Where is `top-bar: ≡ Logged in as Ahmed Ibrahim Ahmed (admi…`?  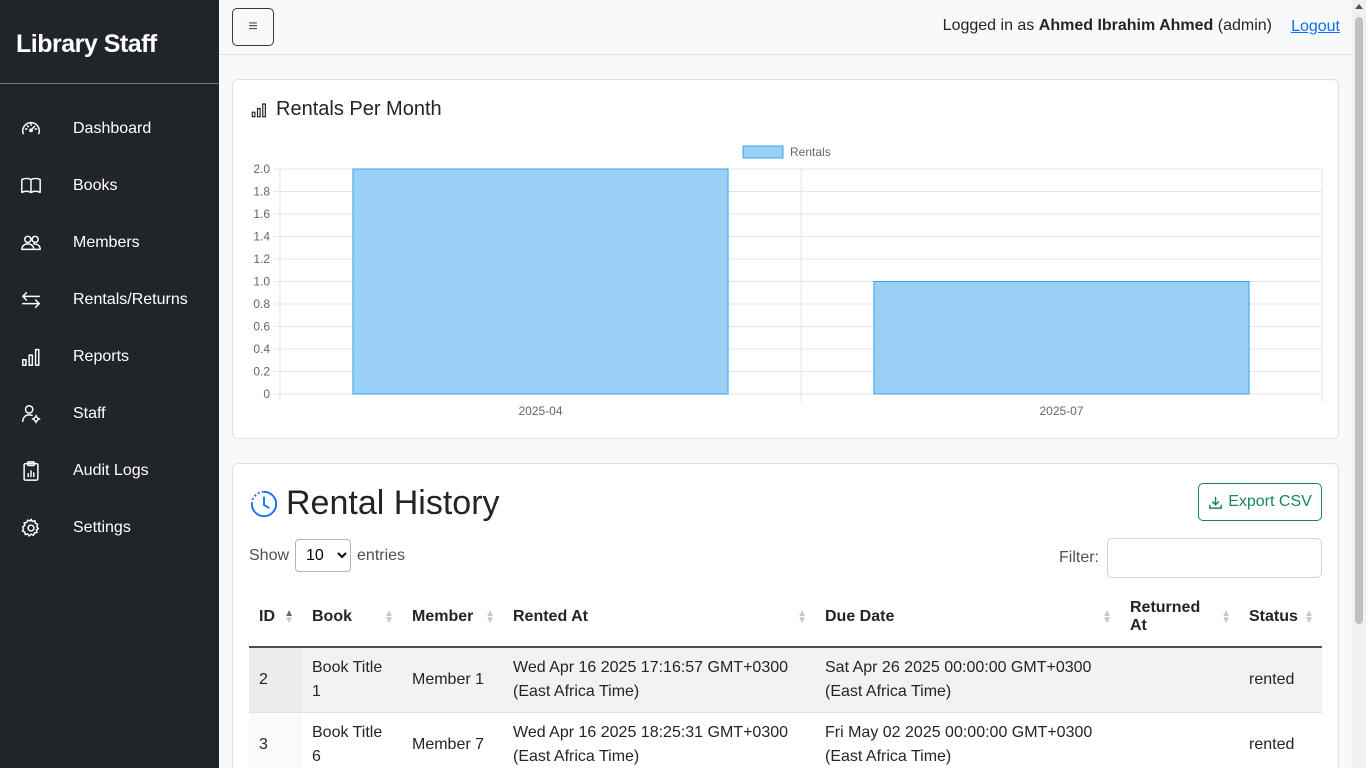
top-bar: ≡ Logged in as Ahmed Ibrahim Ahmed (admi… is located at coordinates (785, 27).